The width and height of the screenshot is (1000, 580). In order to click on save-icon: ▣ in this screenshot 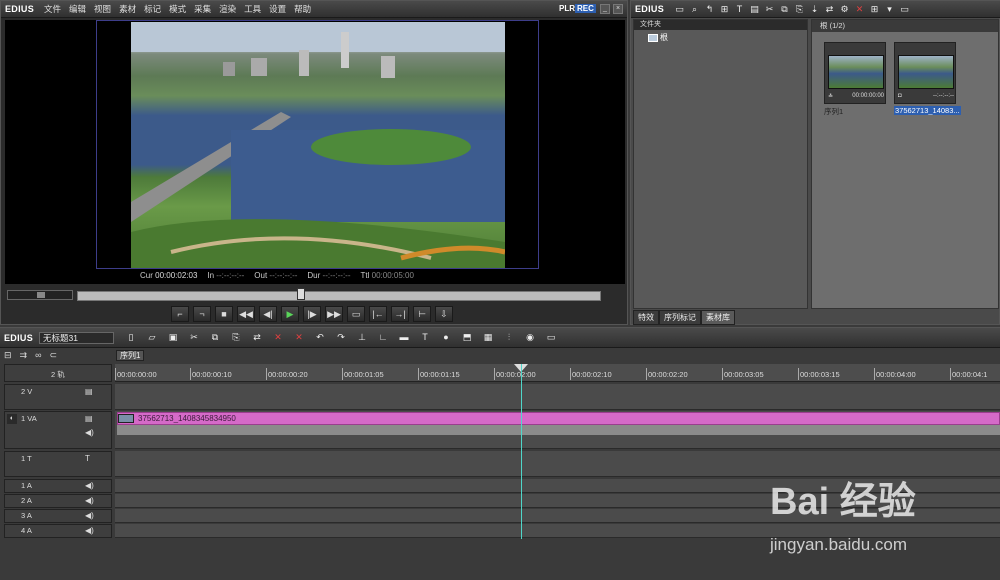, I will do `click(173, 337)`.